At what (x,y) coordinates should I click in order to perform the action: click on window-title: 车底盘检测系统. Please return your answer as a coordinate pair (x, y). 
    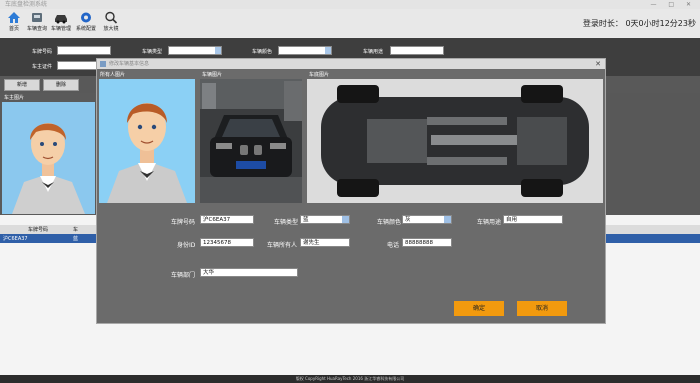
    Looking at the image, I should click on (26, 4).